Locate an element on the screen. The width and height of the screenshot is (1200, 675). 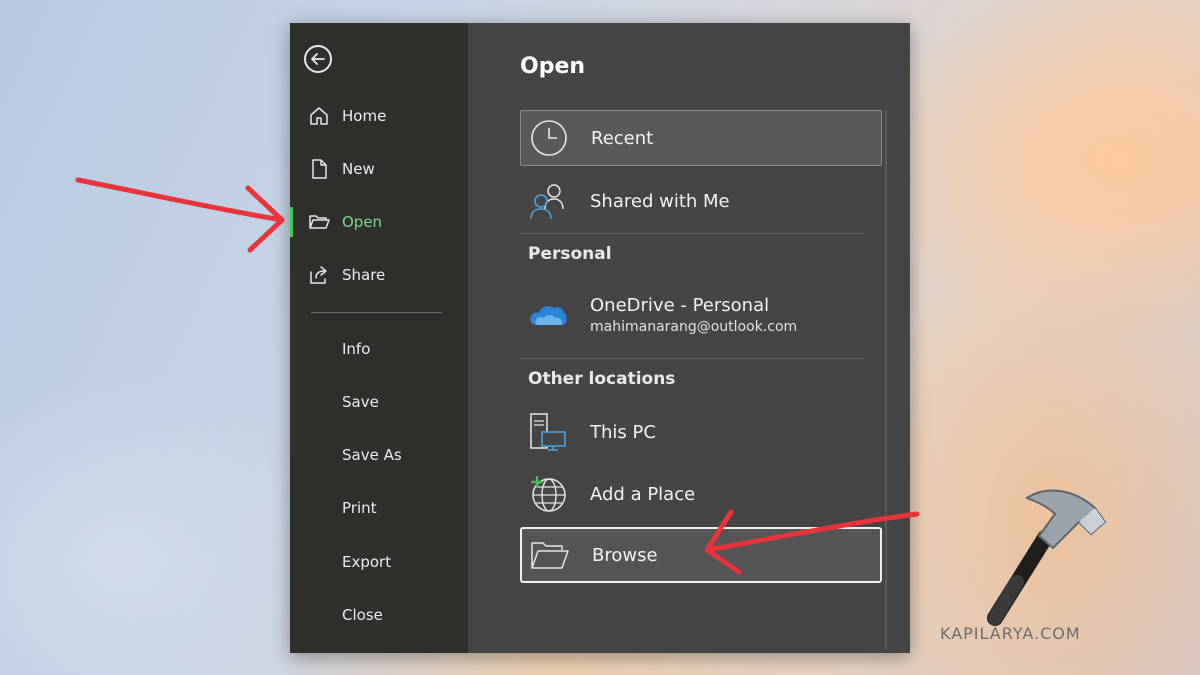
sidebar-item-close: Close is located at coordinates (379, 615).